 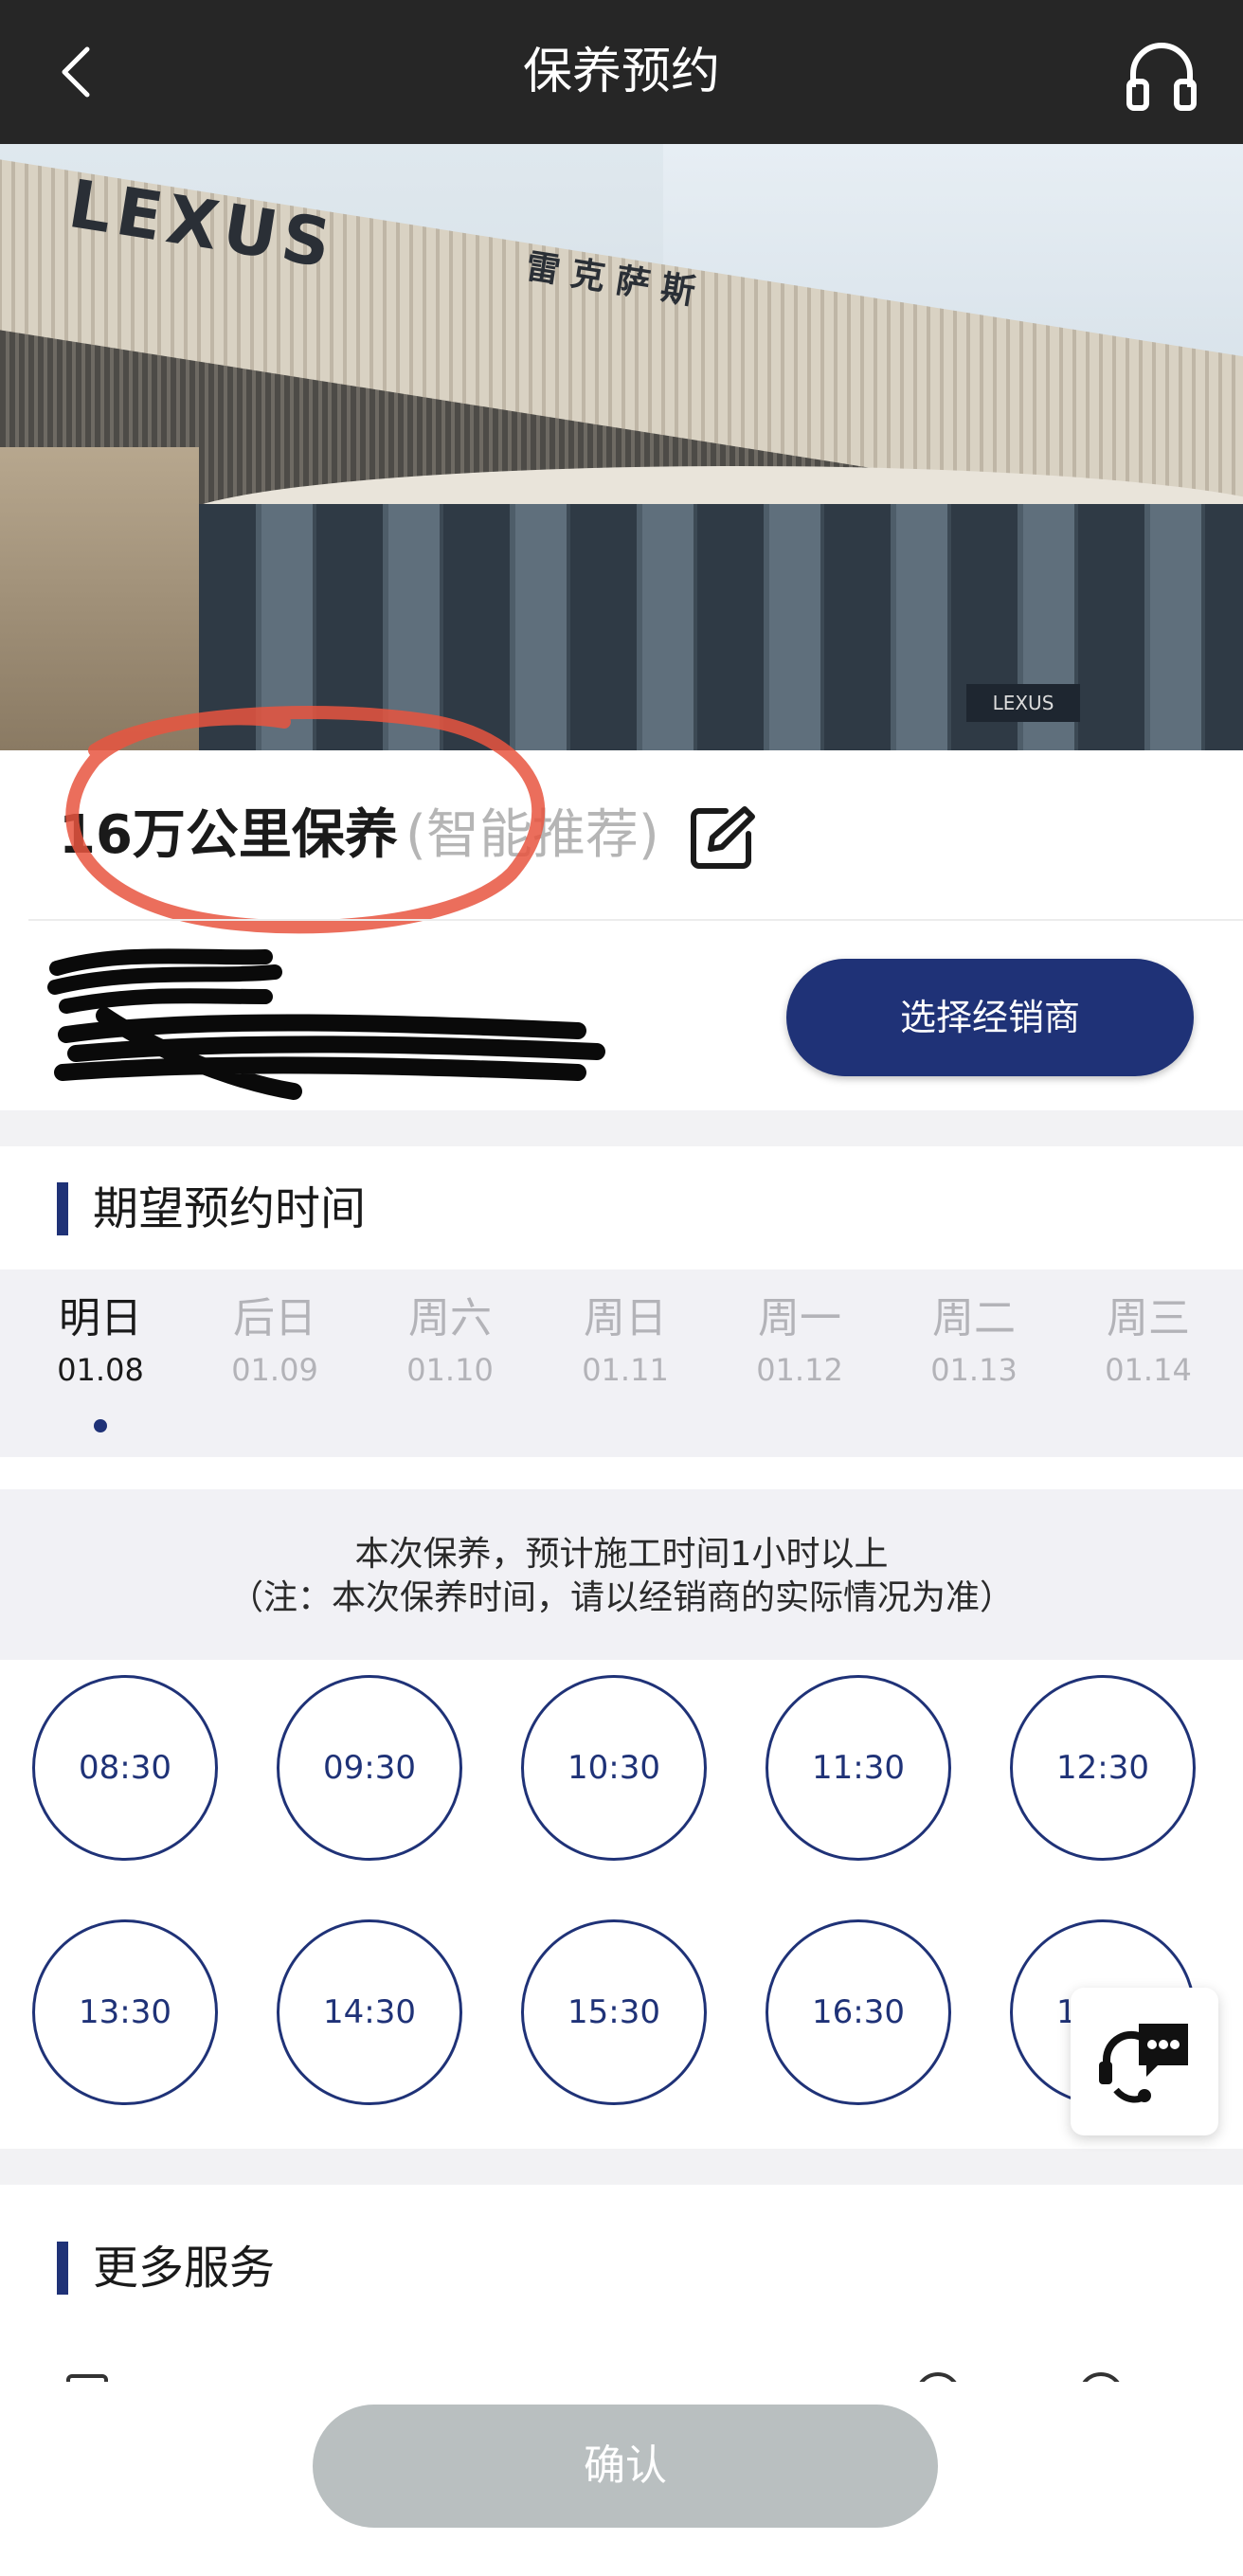 I want to click on time-slot: 11:30, so click(x=859, y=1768).